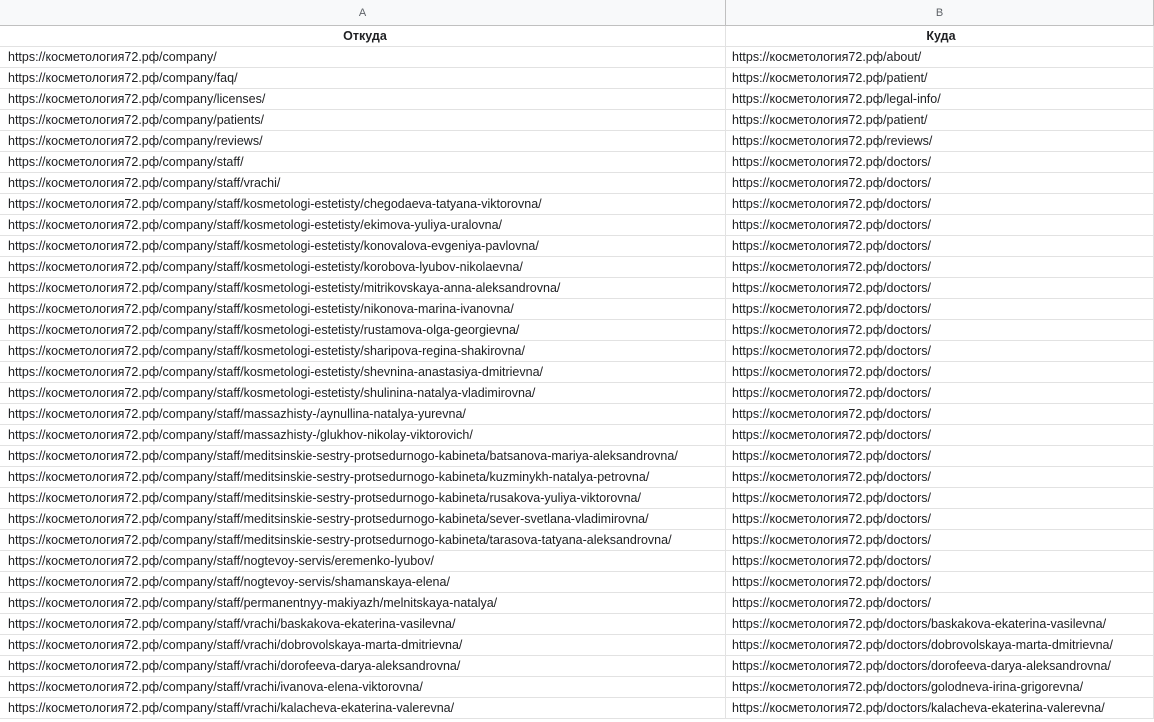 Image resolution: width=1154 pixels, height=722 pixels. What do you see at coordinates (940, 99) in the screenshot?
I see `cell-to: https://косметология72.рф/legal-info/` at bounding box center [940, 99].